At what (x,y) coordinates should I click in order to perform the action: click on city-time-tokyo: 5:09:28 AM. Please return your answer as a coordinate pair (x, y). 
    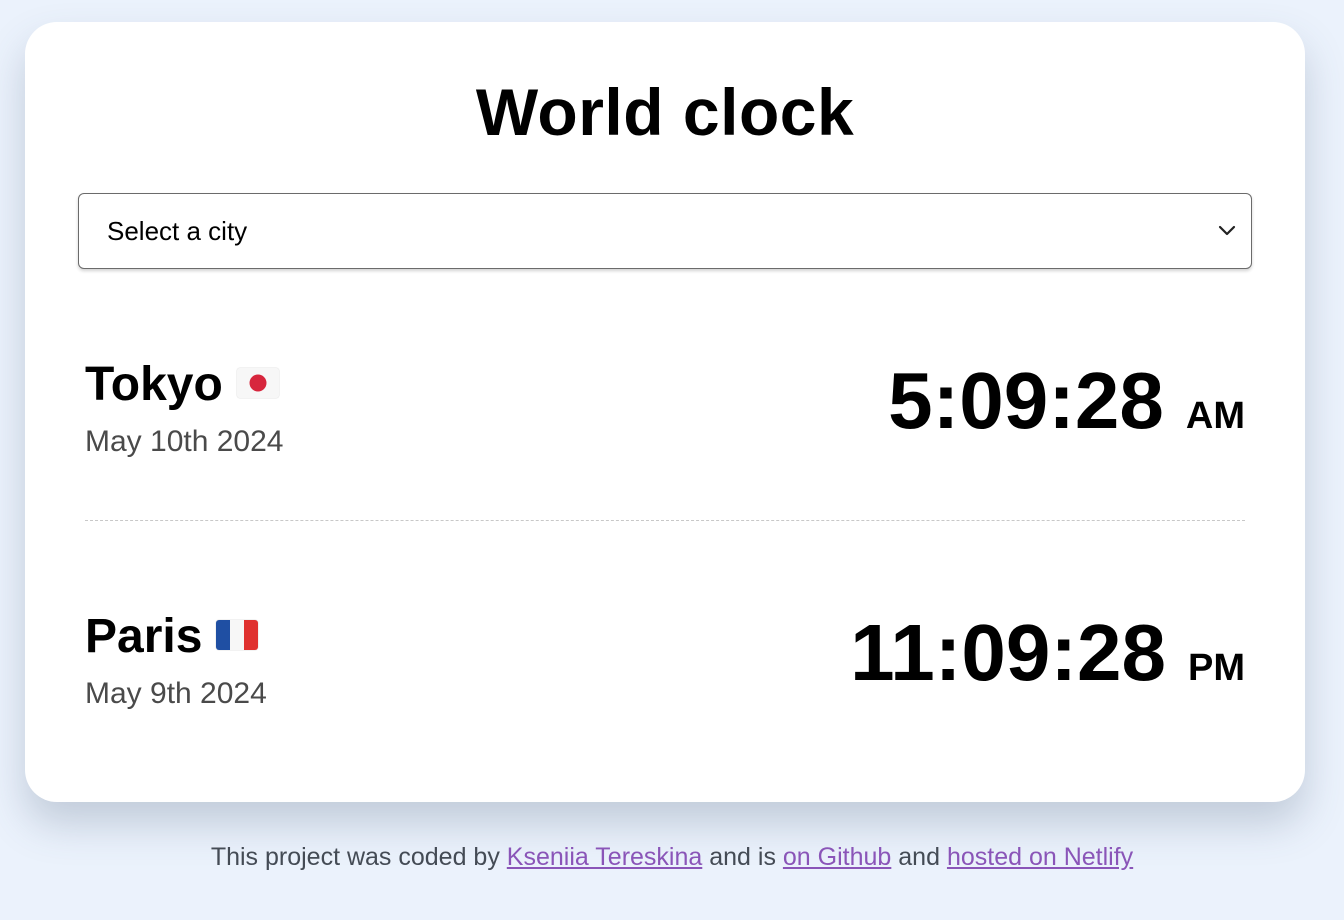
    Looking at the image, I should click on (1066, 401).